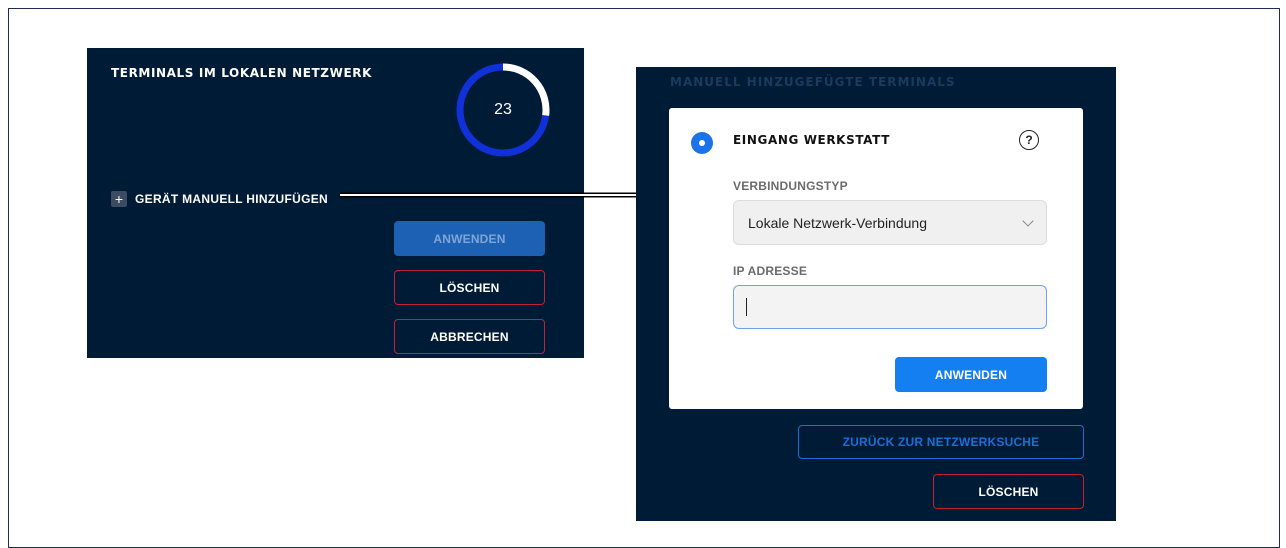 This screenshot has height=548, width=1286. Describe the element at coordinates (1028, 220) in the screenshot. I see `chevron-down-icon` at that location.